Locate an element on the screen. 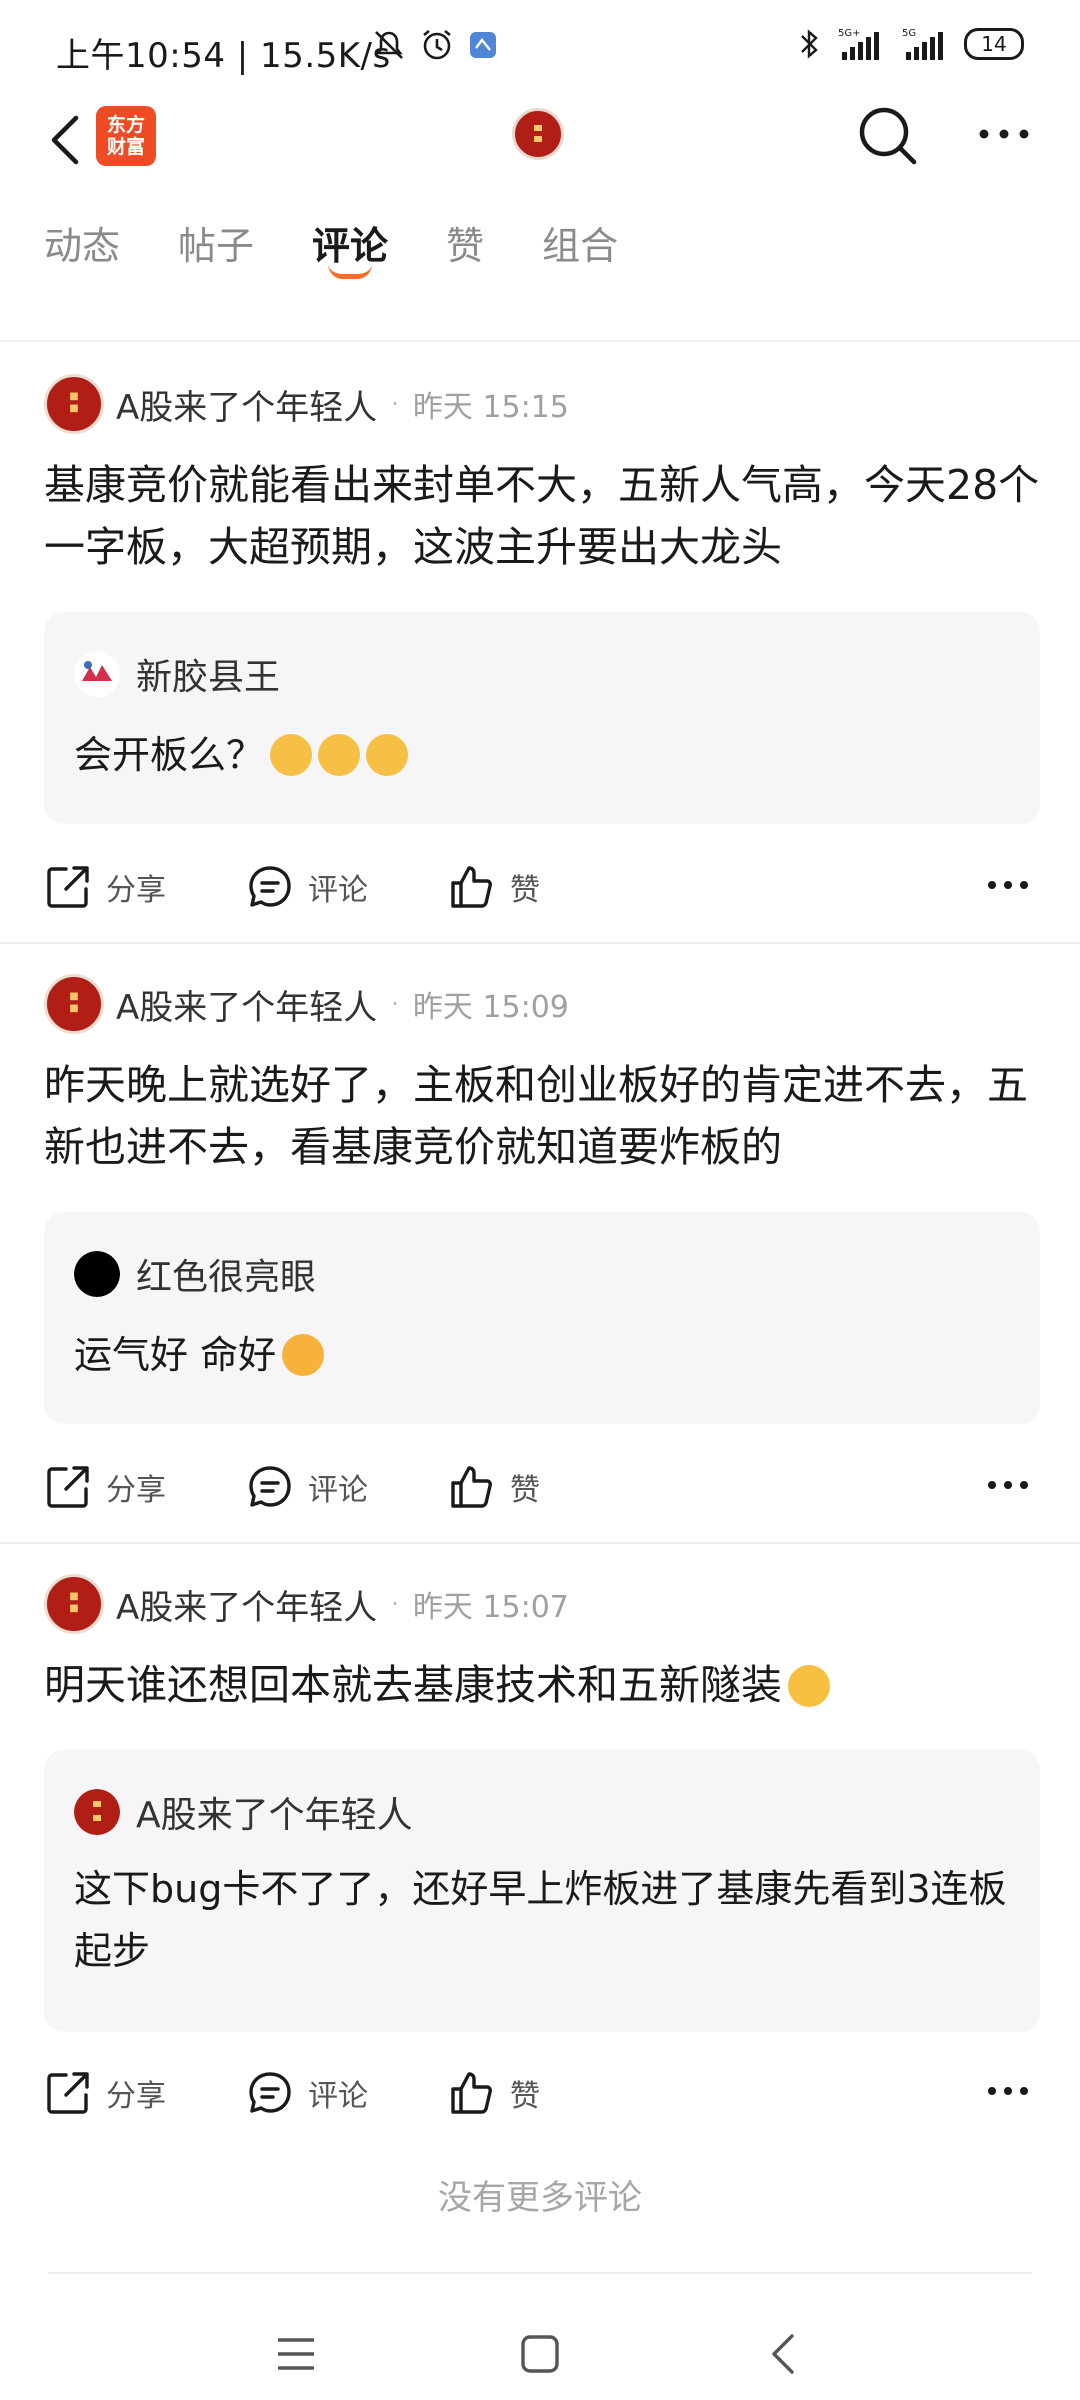 The height and width of the screenshot is (2400, 1080). tab-portfolio: 组合 is located at coordinates (580, 250).